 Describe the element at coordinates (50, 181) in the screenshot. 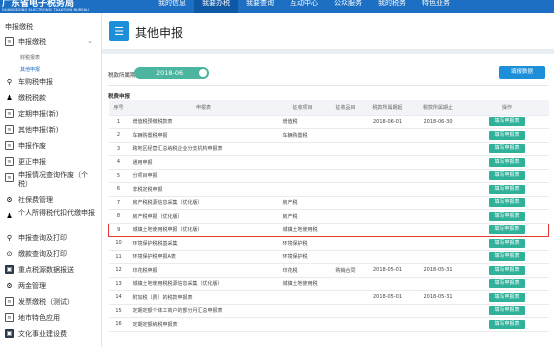

I see `sidebar-item: ≡ 申报情况查询作废（个税）` at that location.